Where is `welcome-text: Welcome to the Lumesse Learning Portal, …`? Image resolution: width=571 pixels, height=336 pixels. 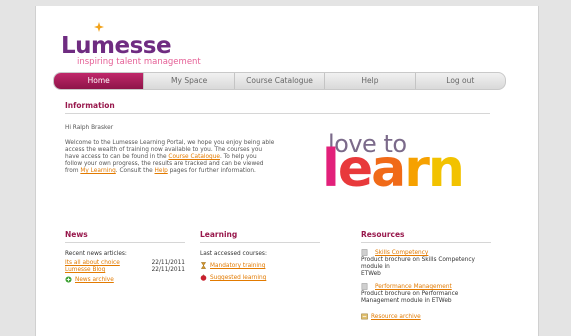
welcome-text: Welcome to the Lumesse Learning Portal, … is located at coordinates (170, 157).